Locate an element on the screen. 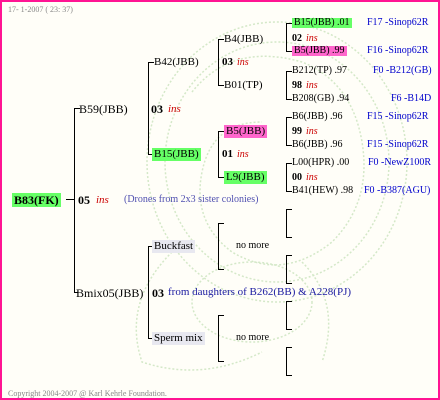 The image size is (440, 400). gen3-l9-year: 00 is located at coordinates (297, 177).